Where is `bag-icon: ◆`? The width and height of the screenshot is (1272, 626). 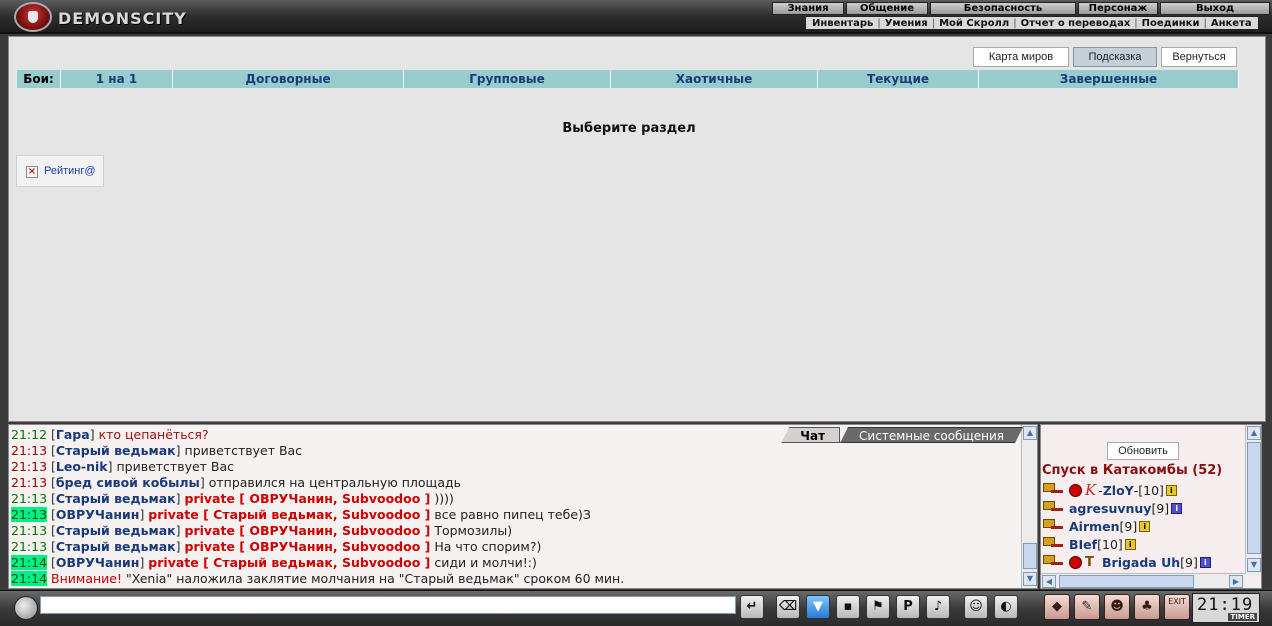 bag-icon: ◆ is located at coordinates (1057, 607).